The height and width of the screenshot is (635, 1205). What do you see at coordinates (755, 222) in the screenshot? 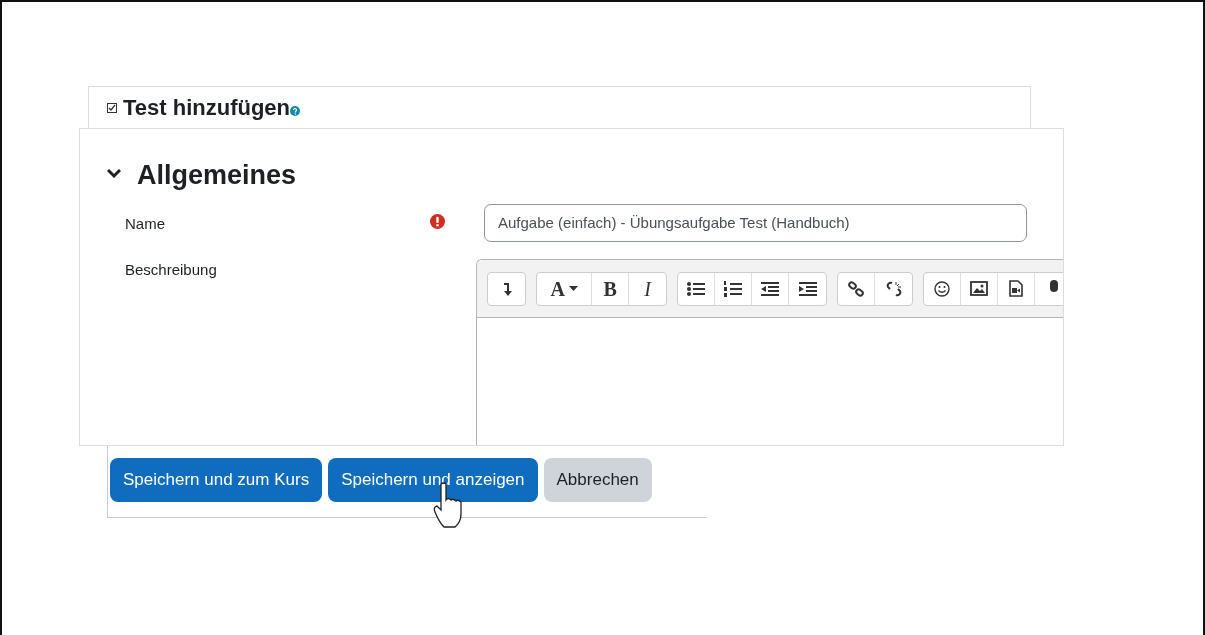
I see `name-input: Aufgabe (einfach) - Übungsaufgabe Test (Handbuch)` at bounding box center [755, 222].